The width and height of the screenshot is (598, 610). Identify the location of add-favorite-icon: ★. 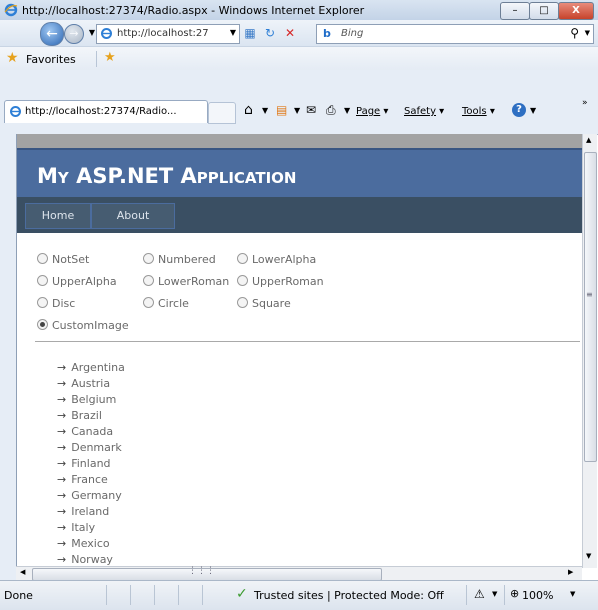
(110, 57).